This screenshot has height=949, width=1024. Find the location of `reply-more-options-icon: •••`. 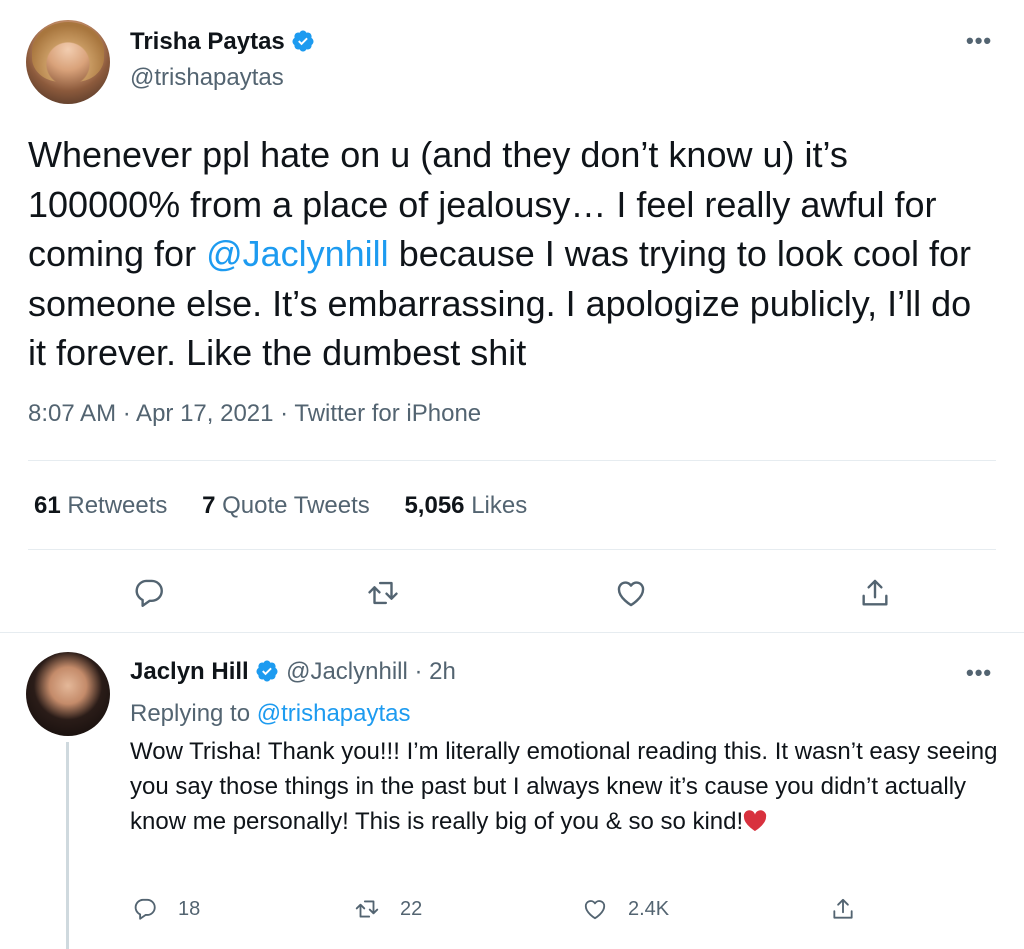

reply-more-options-icon: ••• is located at coordinates (979, 673).